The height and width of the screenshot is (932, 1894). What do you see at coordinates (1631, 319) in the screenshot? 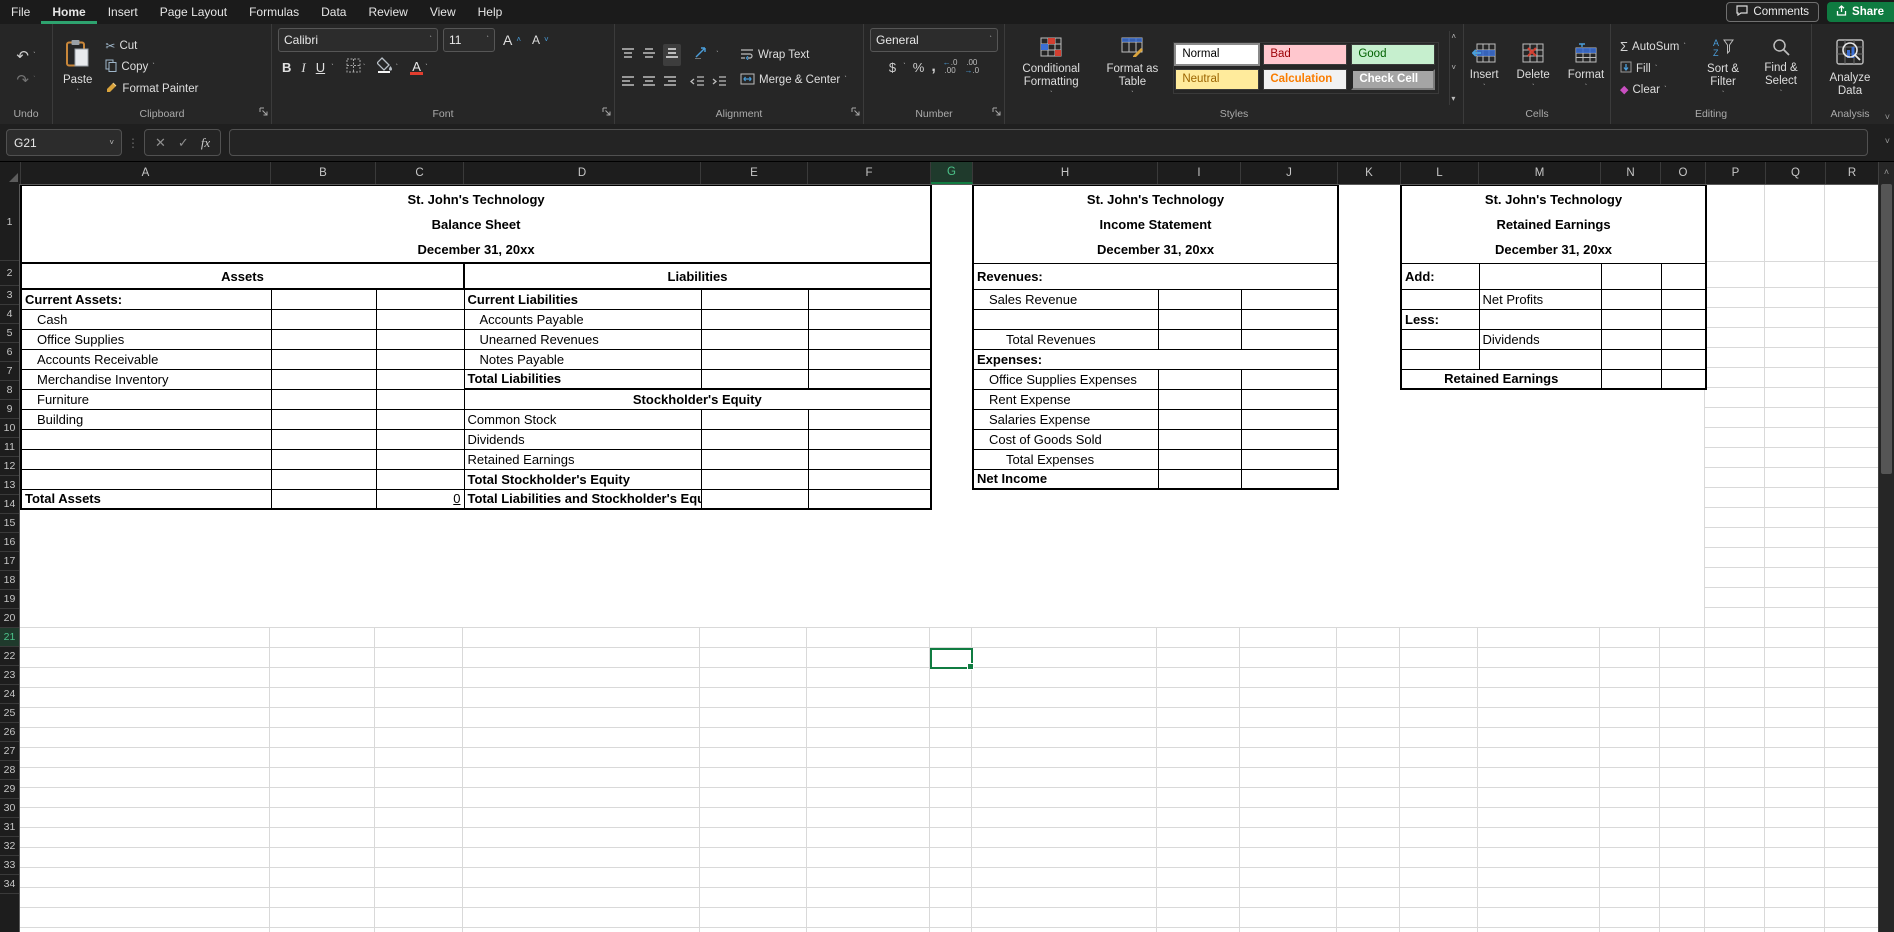
I see `cell-N4` at bounding box center [1631, 319].